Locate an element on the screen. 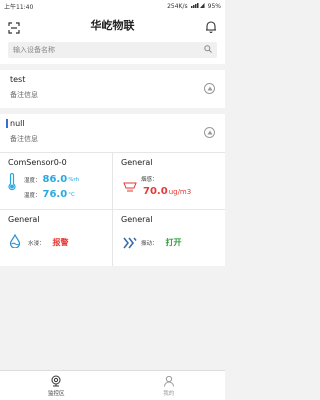 The width and height of the screenshot is (320, 400). card-title: ComSensor0-0 is located at coordinates (37, 162).